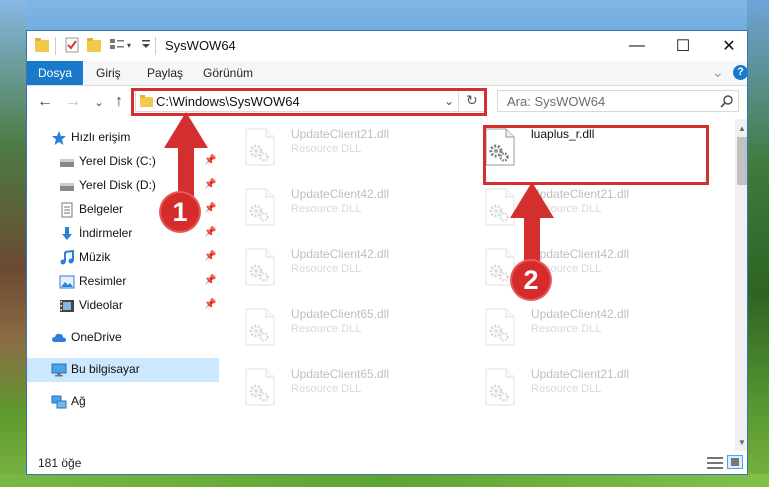 The width and height of the screenshot is (769, 487). I want to click on back-arrow-icon: ←, so click(45, 101).